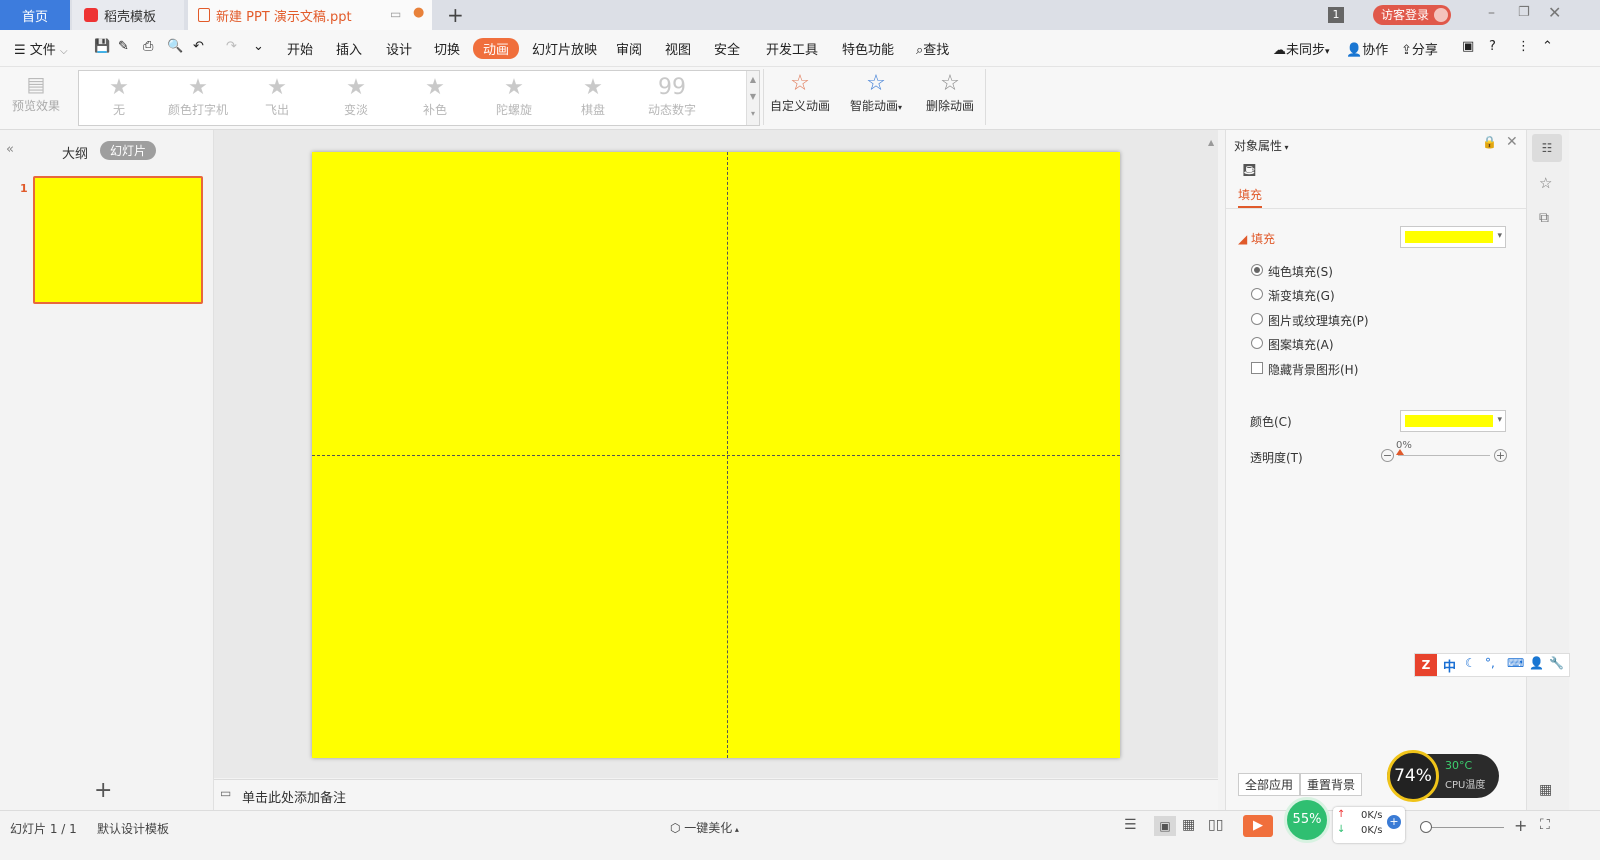 The image size is (1600, 860). What do you see at coordinates (1453, 421) in the screenshot?
I see `color-picker: ▾` at bounding box center [1453, 421].